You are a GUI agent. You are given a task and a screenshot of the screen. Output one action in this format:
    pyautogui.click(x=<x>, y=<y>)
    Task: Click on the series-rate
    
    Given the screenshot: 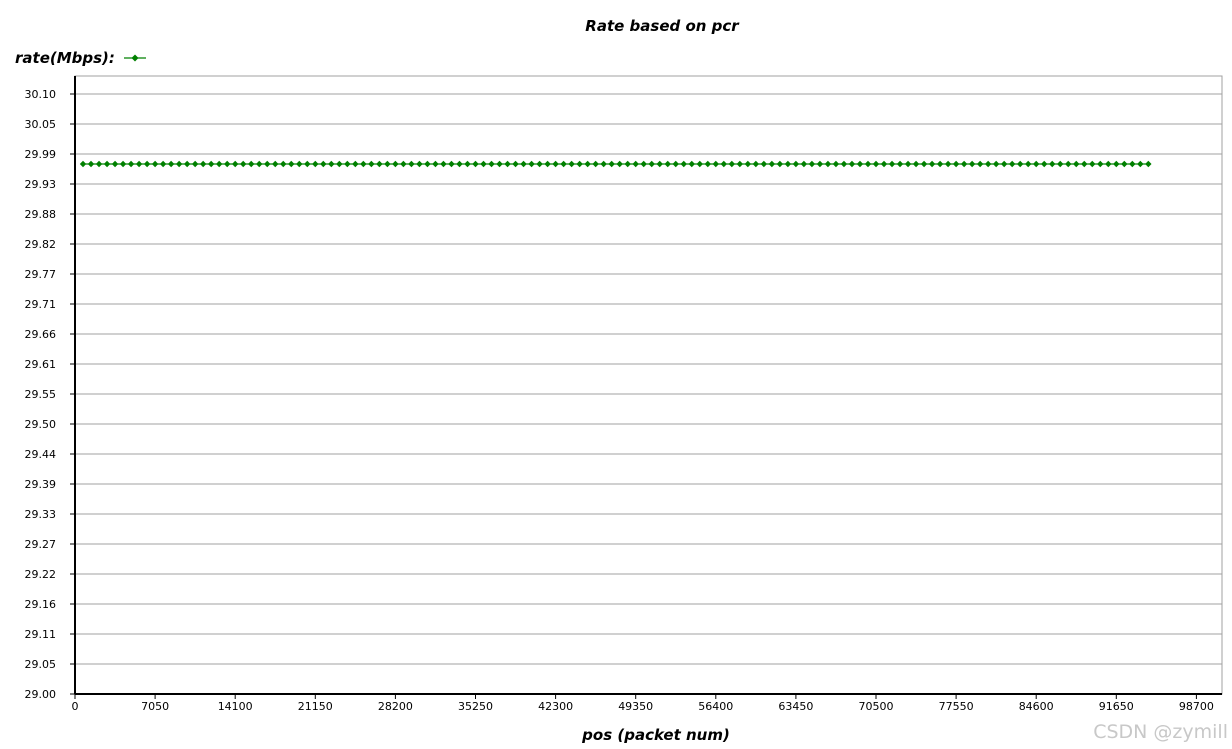 What is the action you would take?
    pyautogui.click(x=615, y=164)
    